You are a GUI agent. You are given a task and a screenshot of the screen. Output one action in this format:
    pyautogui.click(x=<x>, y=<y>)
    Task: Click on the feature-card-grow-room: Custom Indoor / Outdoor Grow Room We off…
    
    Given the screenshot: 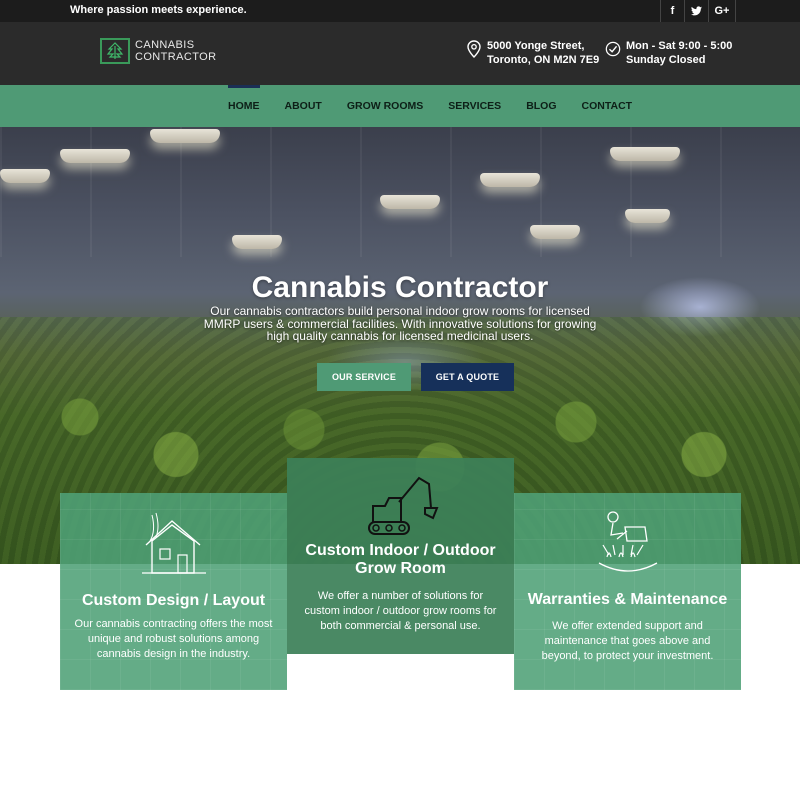 What is the action you would take?
    pyautogui.click(x=400, y=556)
    